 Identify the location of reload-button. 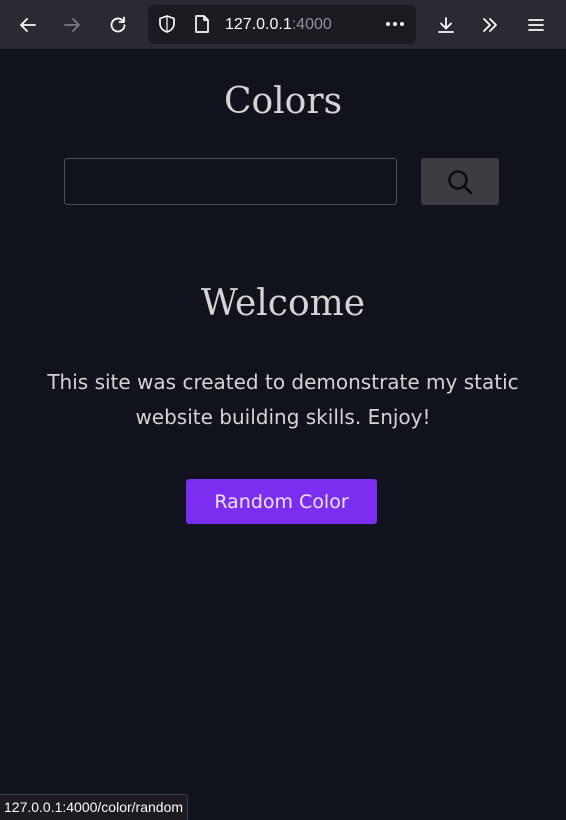
(118, 25).